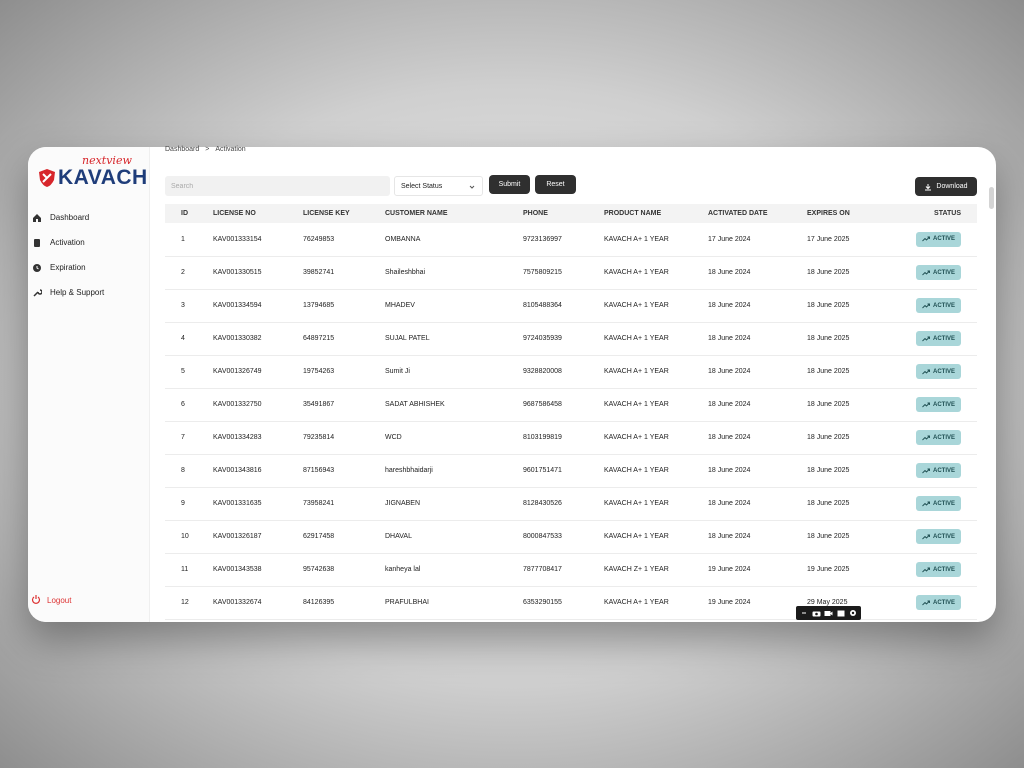 This screenshot has height=768, width=1024. Describe the element at coordinates (91, 172) in the screenshot. I see `kavach-logo: nextview KAVACH` at that location.